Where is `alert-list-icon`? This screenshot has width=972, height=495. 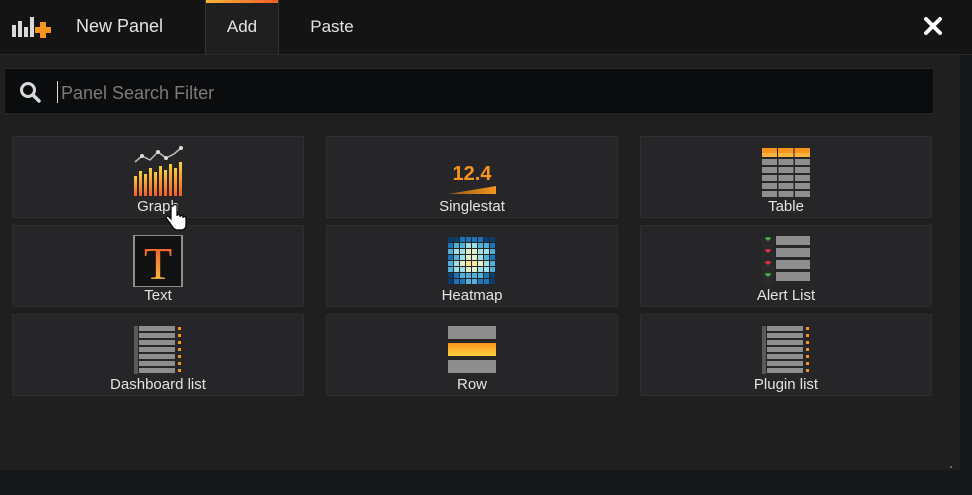 alert-list-icon is located at coordinates (786, 260).